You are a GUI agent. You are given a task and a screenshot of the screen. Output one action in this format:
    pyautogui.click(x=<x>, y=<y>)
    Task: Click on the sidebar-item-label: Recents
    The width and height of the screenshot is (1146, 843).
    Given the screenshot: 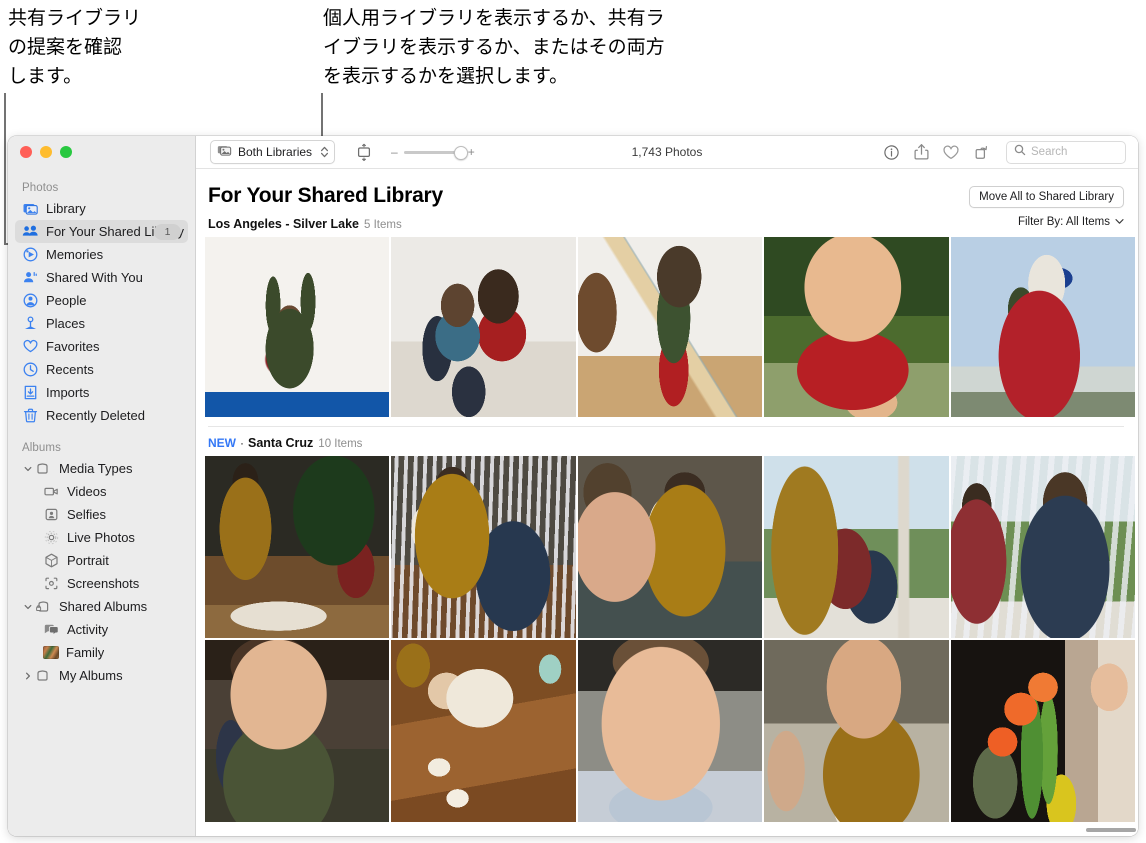 What is the action you would take?
    pyautogui.click(x=70, y=369)
    